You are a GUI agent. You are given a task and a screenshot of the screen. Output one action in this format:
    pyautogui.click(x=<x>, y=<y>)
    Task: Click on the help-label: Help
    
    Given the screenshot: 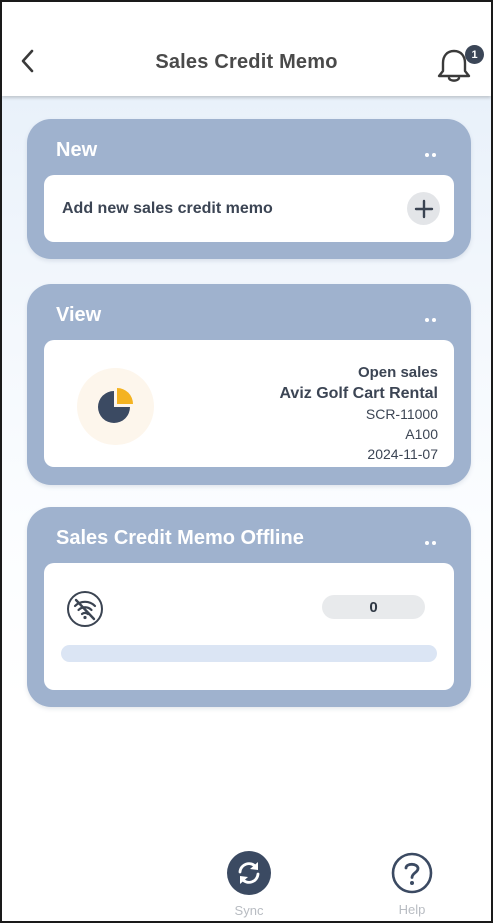 What is the action you would take?
    pyautogui.click(x=412, y=909)
    